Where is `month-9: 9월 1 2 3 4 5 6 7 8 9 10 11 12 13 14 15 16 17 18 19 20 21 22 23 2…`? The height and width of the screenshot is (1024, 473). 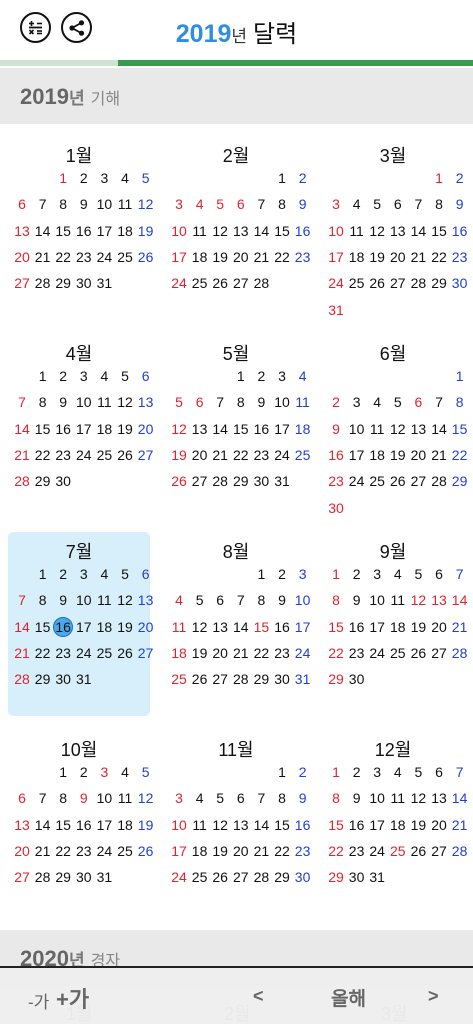
month-9: 9월 1 2 3 4 5 6 7 8 9 10 11 12 13 14 15 16 17 18 19 20 21 22 23 2… is located at coordinates (394, 624).